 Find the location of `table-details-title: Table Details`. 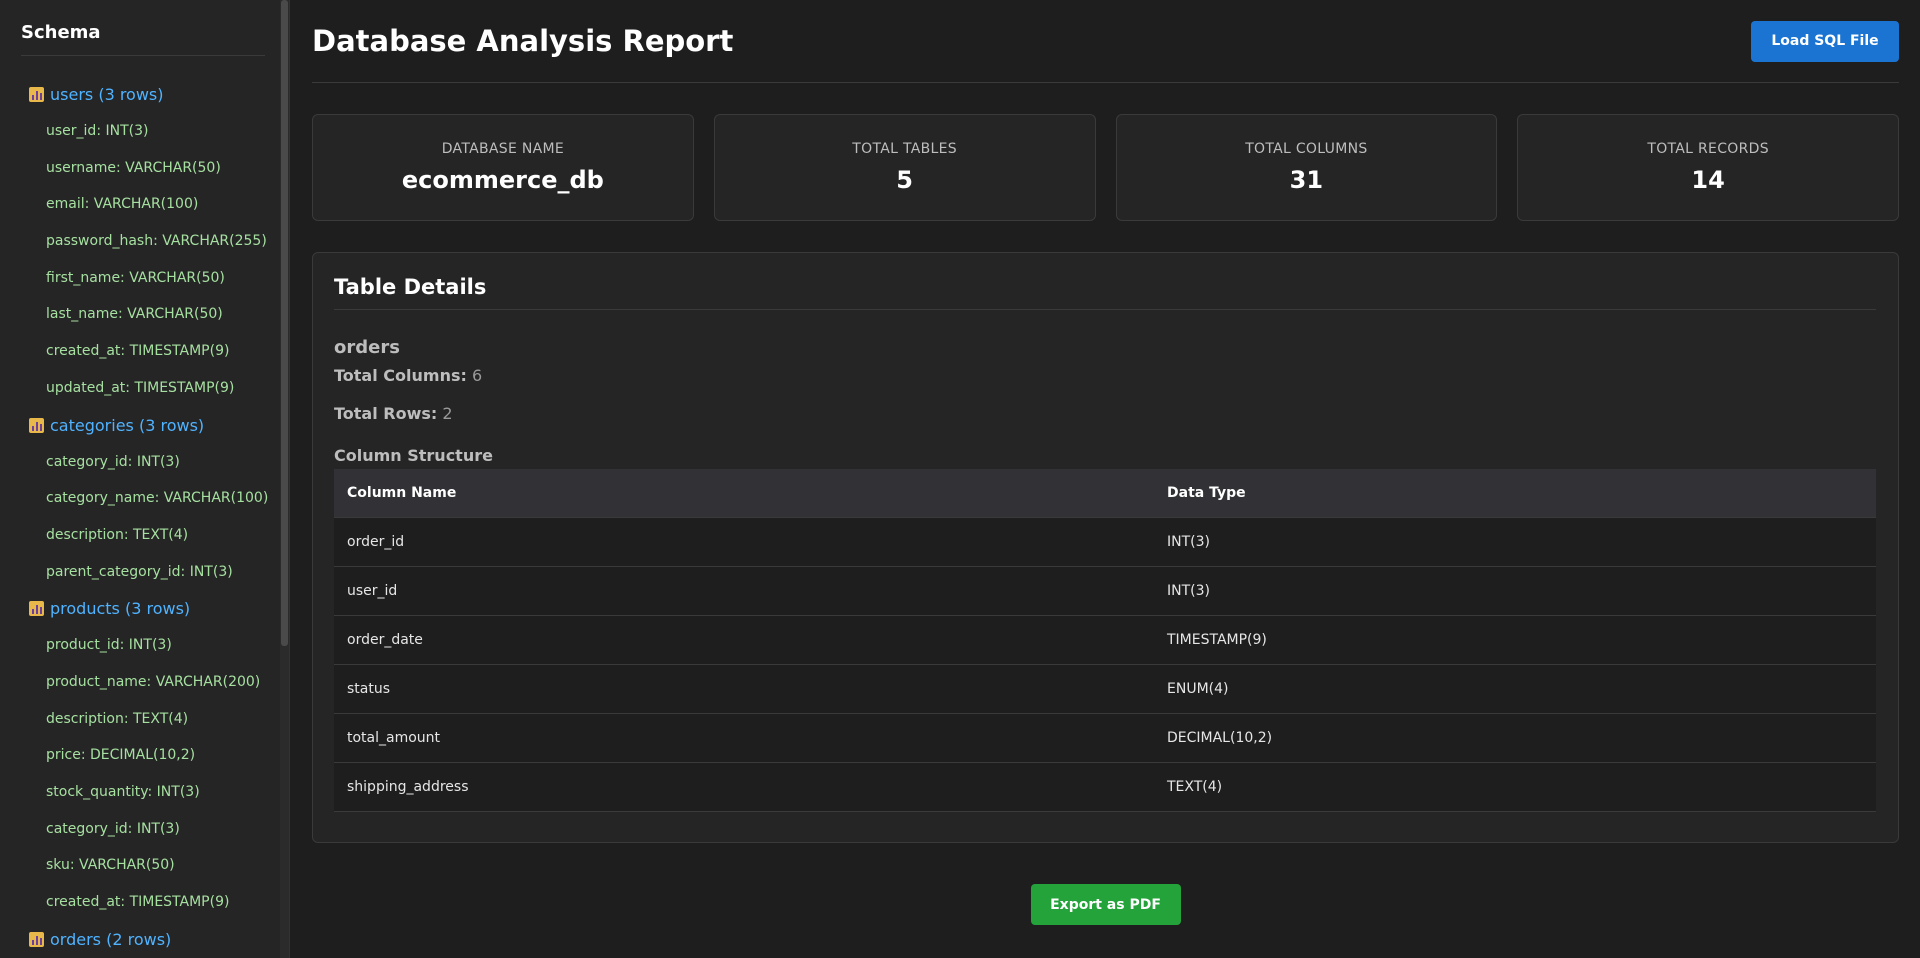

table-details-title: Table Details is located at coordinates (1105, 292).